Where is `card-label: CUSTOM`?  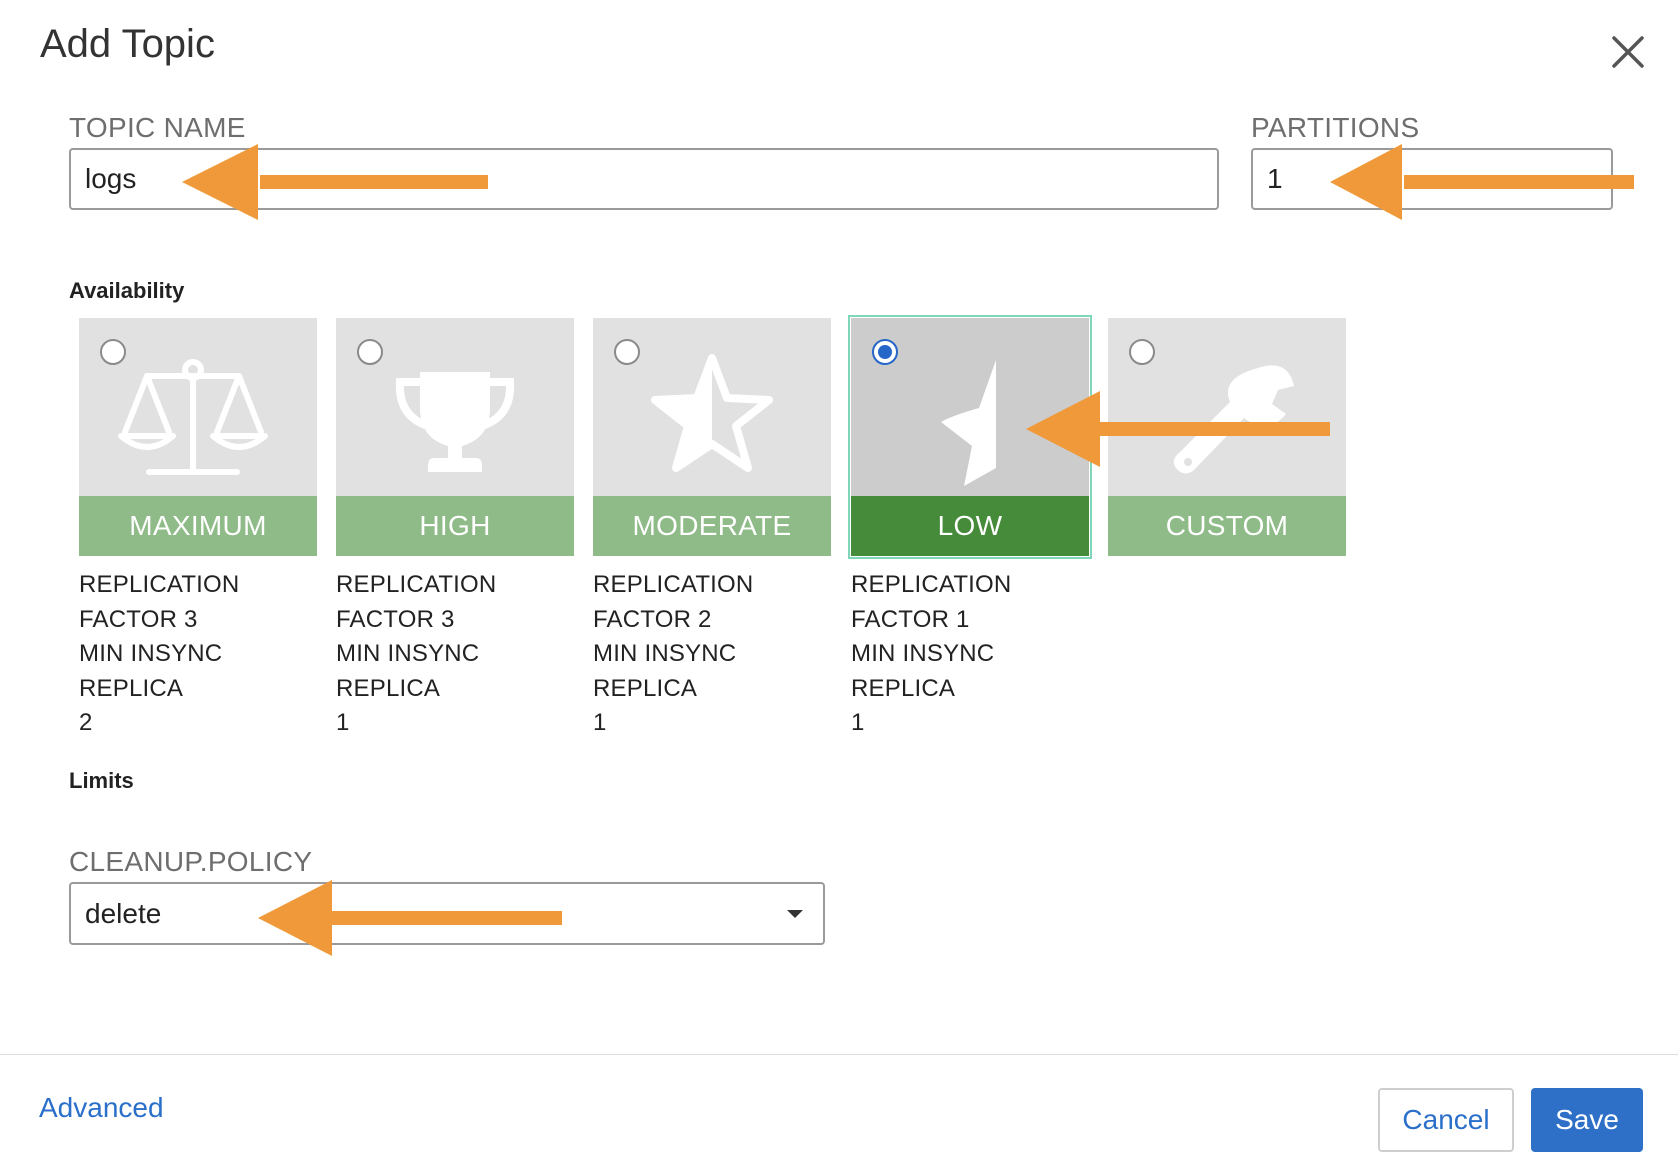 card-label: CUSTOM is located at coordinates (1227, 526).